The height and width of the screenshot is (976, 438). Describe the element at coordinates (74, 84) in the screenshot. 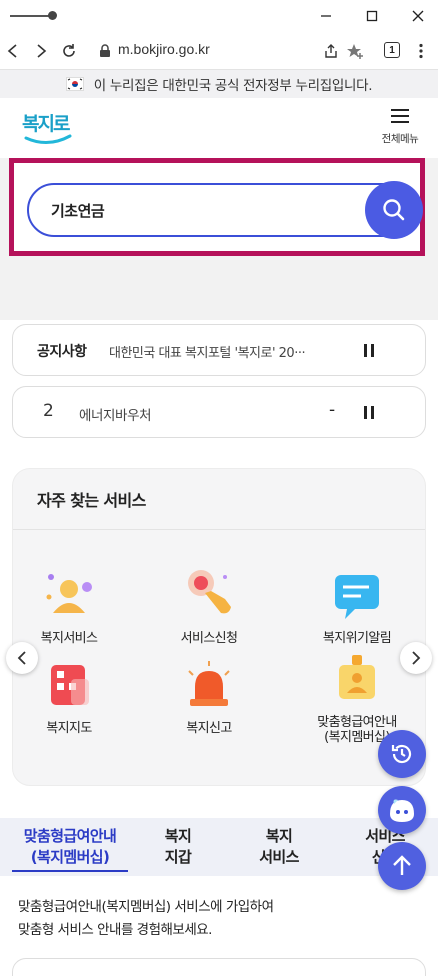

I see `korean-flag-icon` at that location.